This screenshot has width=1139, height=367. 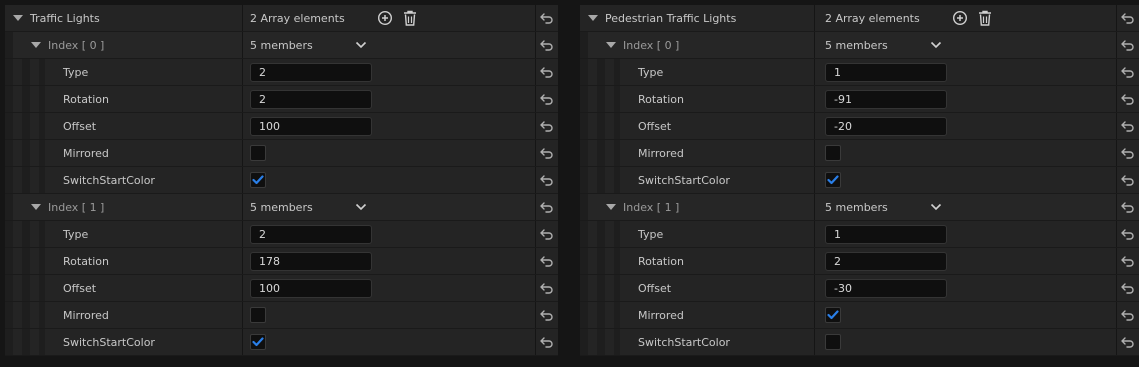 What do you see at coordinates (684, 342) in the screenshot?
I see `property-label: SwitchStartColor` at bounding box center [684, 342].